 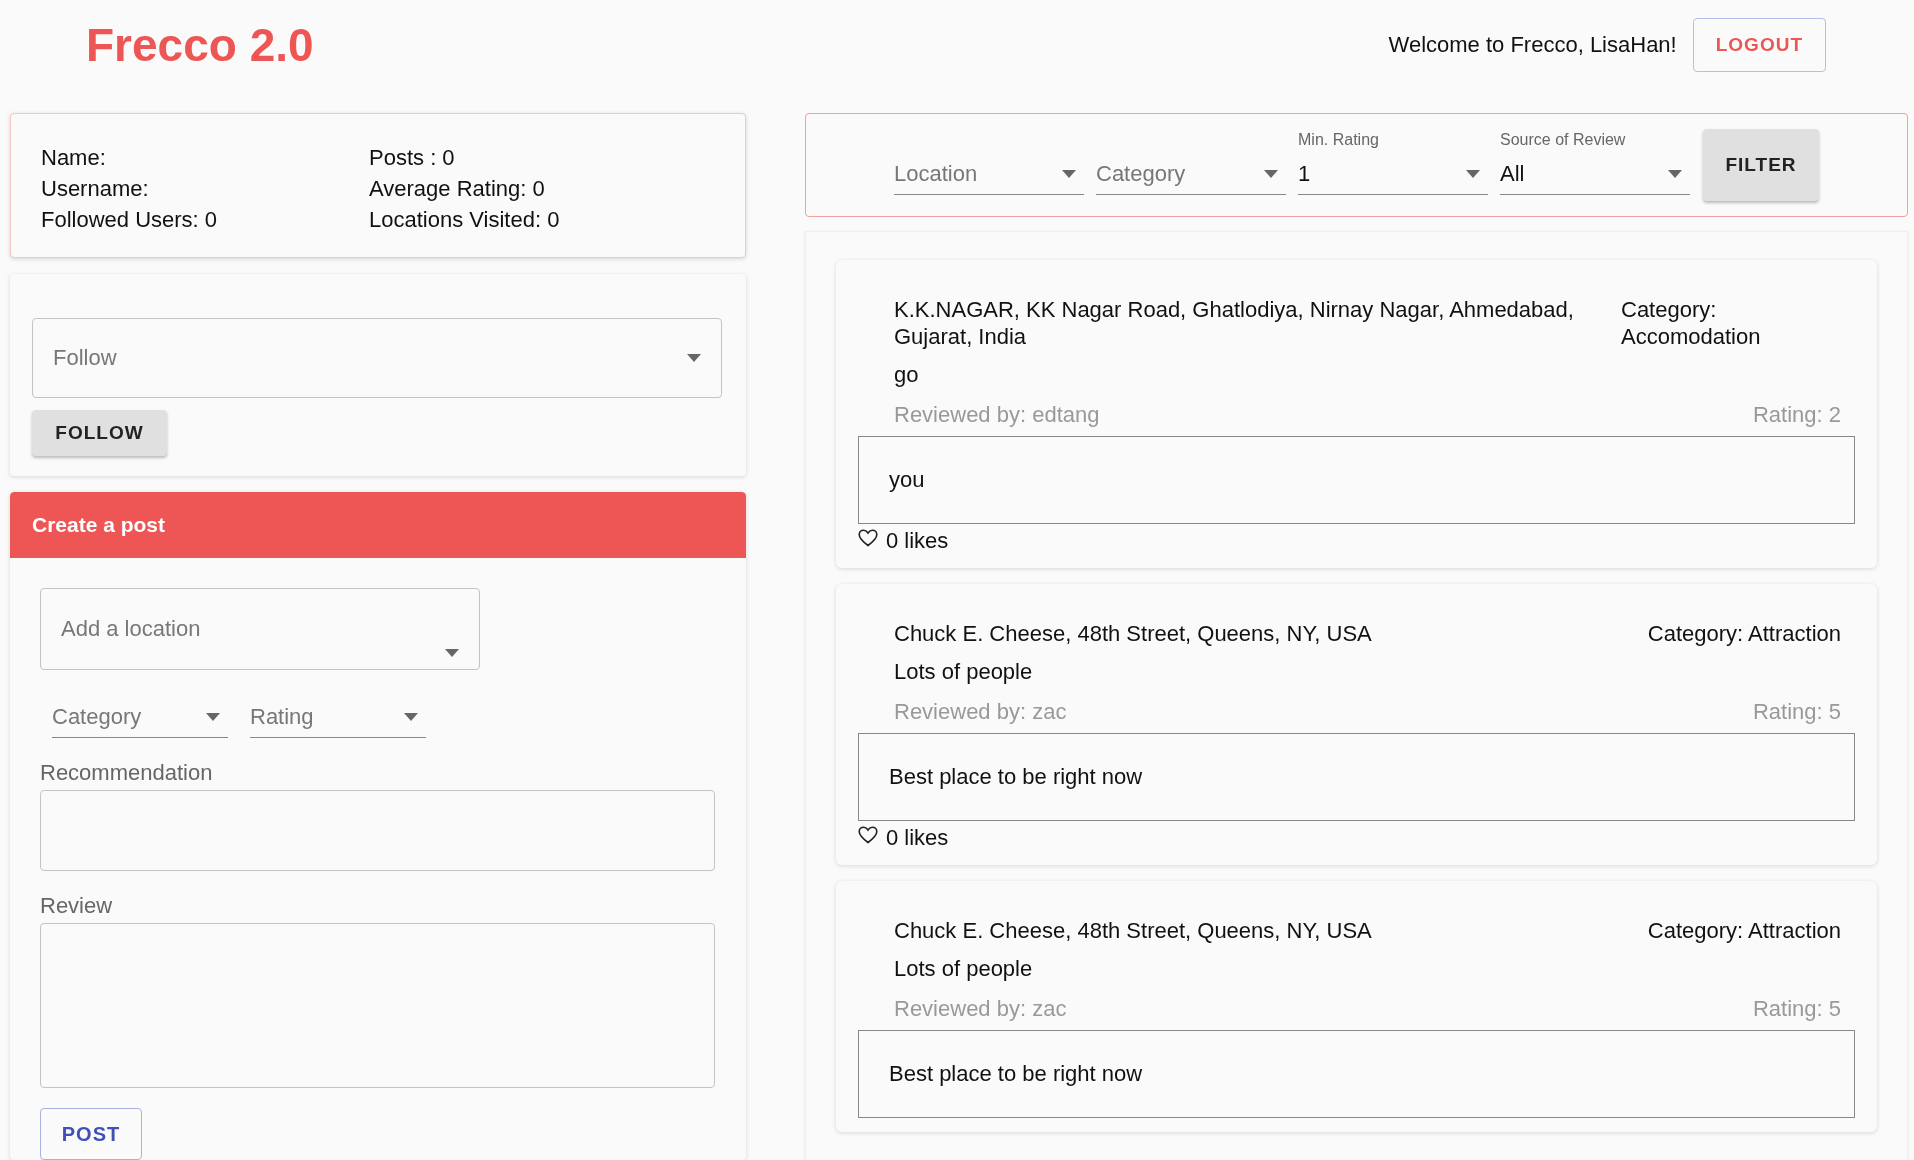 What do you see at coordinates (95, 189) in the screenshot?
I see `profile-text: Username:` at bounding box center [95, 189].